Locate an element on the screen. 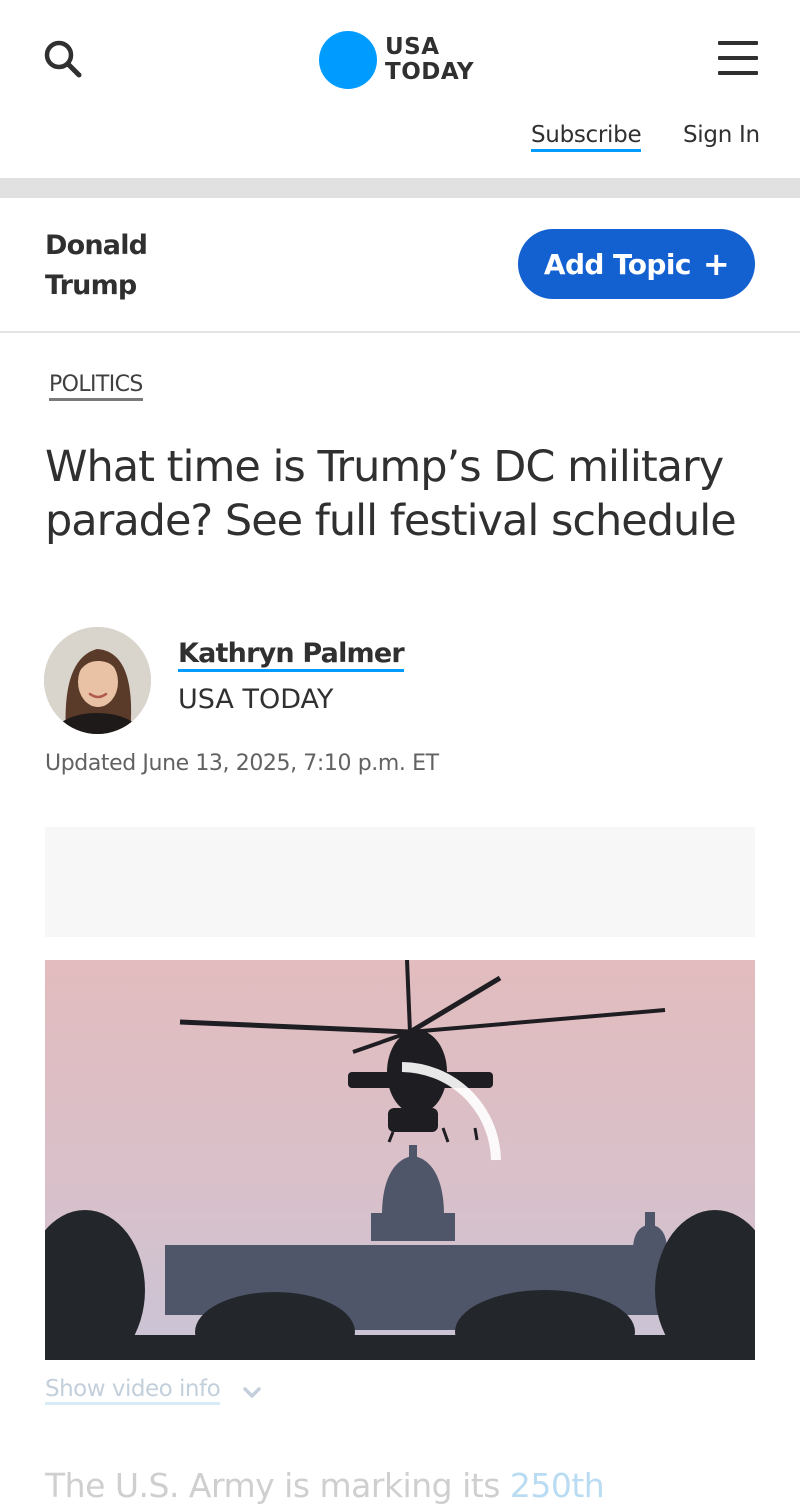  header-divider-band is located at coordinates (400, 188).